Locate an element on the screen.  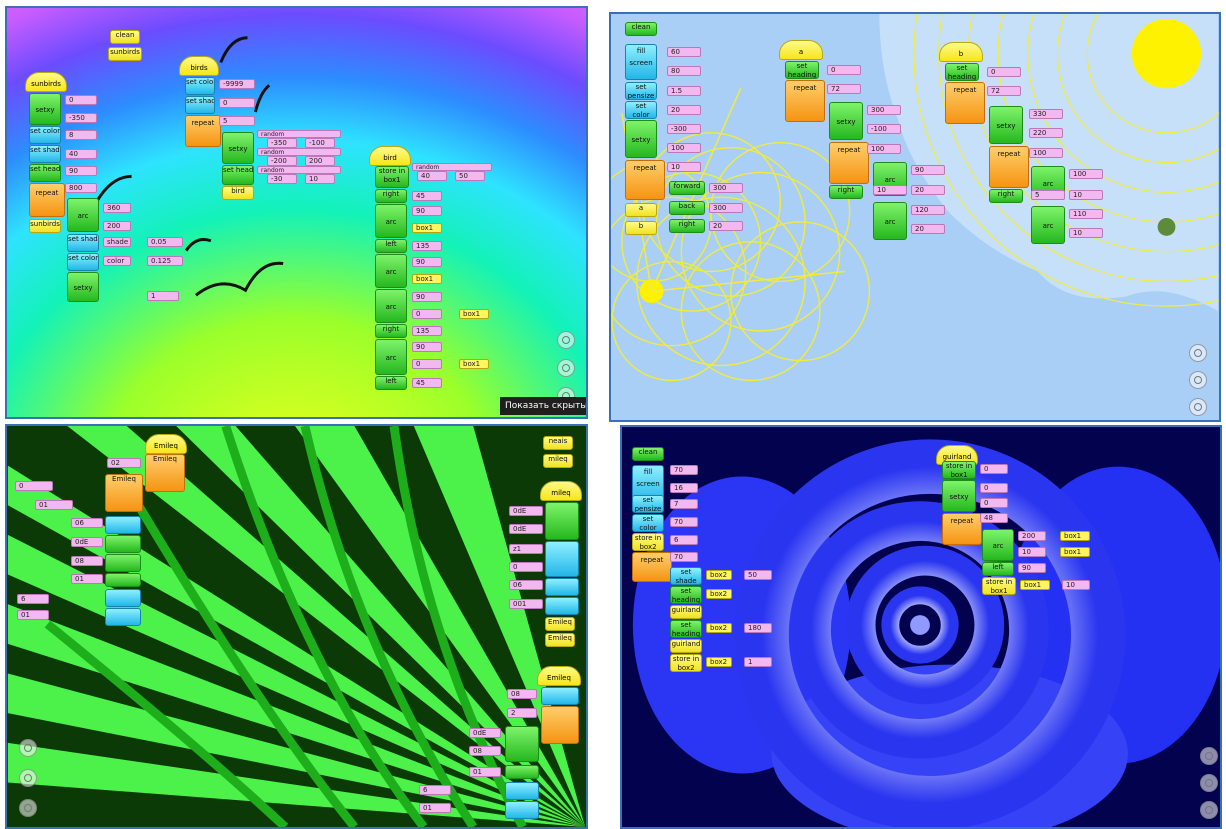
value-7: 7 is located at coordinates (684, 504).